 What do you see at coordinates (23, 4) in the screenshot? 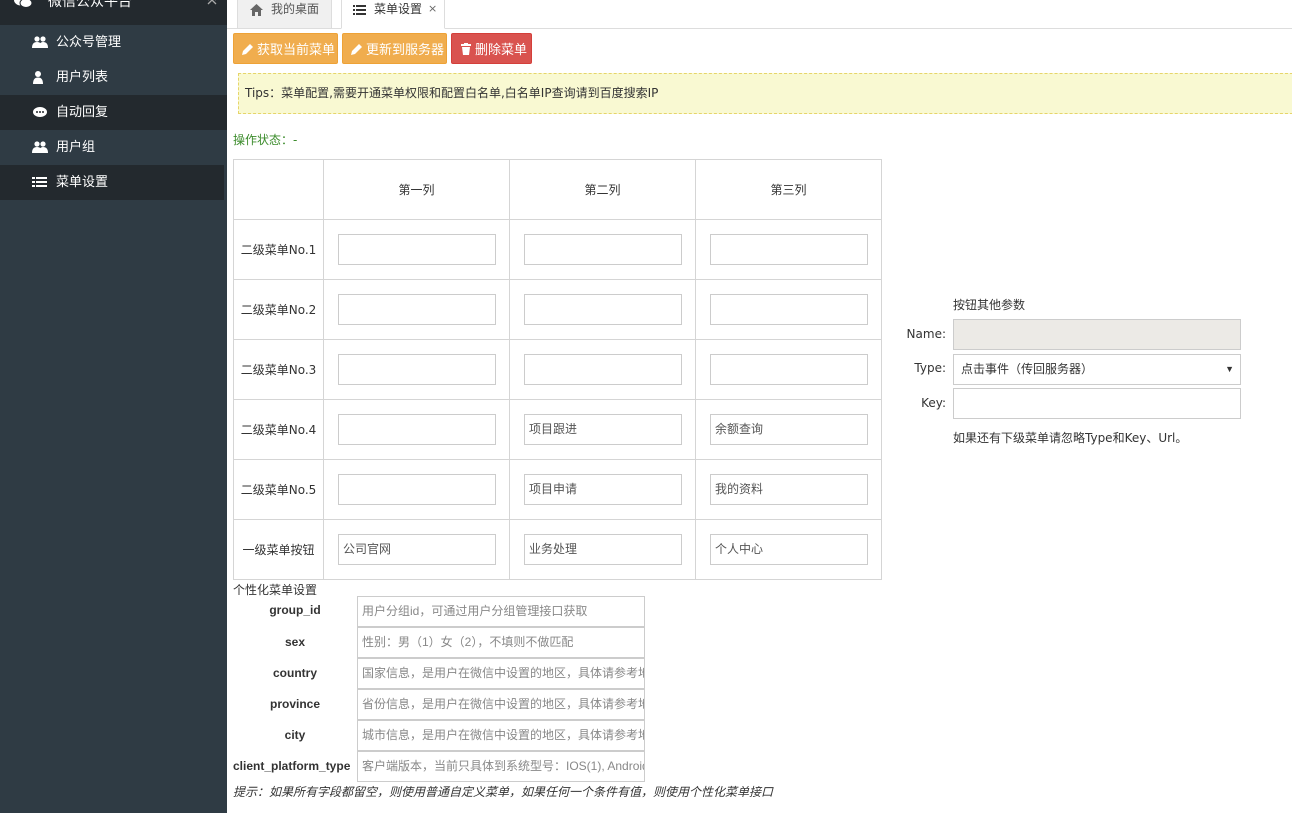
I see `wechat-icon` at bounding box center [23, 4].